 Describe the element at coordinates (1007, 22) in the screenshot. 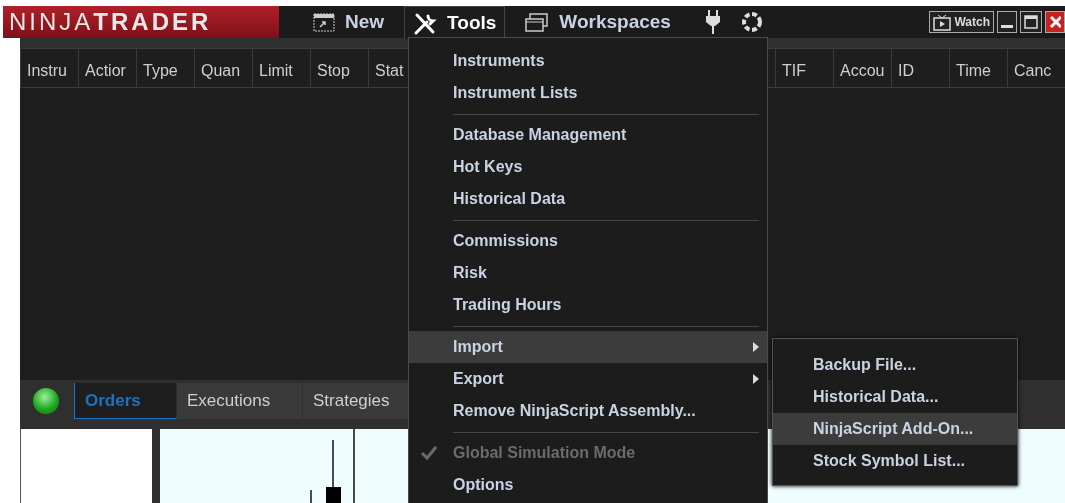

I see `minimize-button` at that location.